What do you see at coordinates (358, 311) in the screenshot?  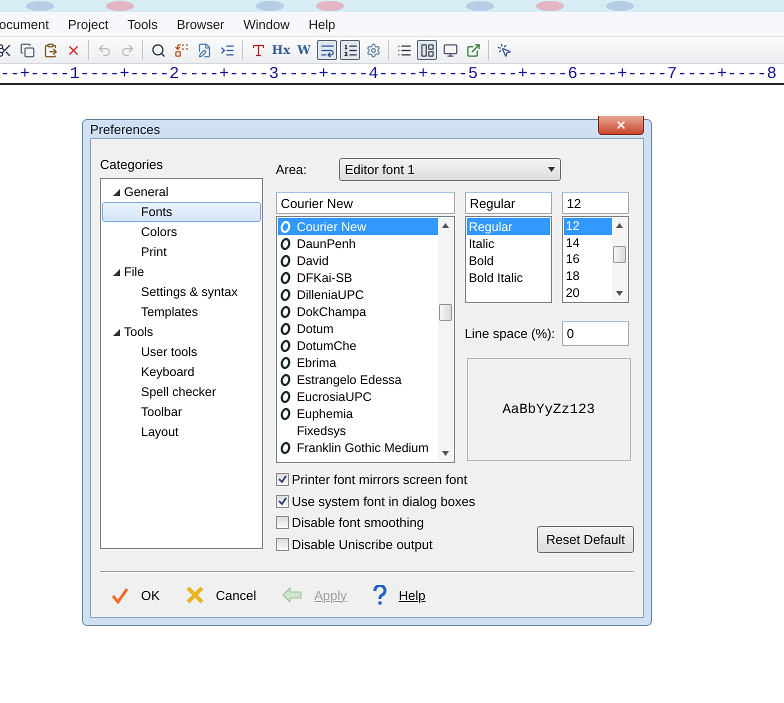 I see `font-item: DokChampa` at bounding box center [358, 311].